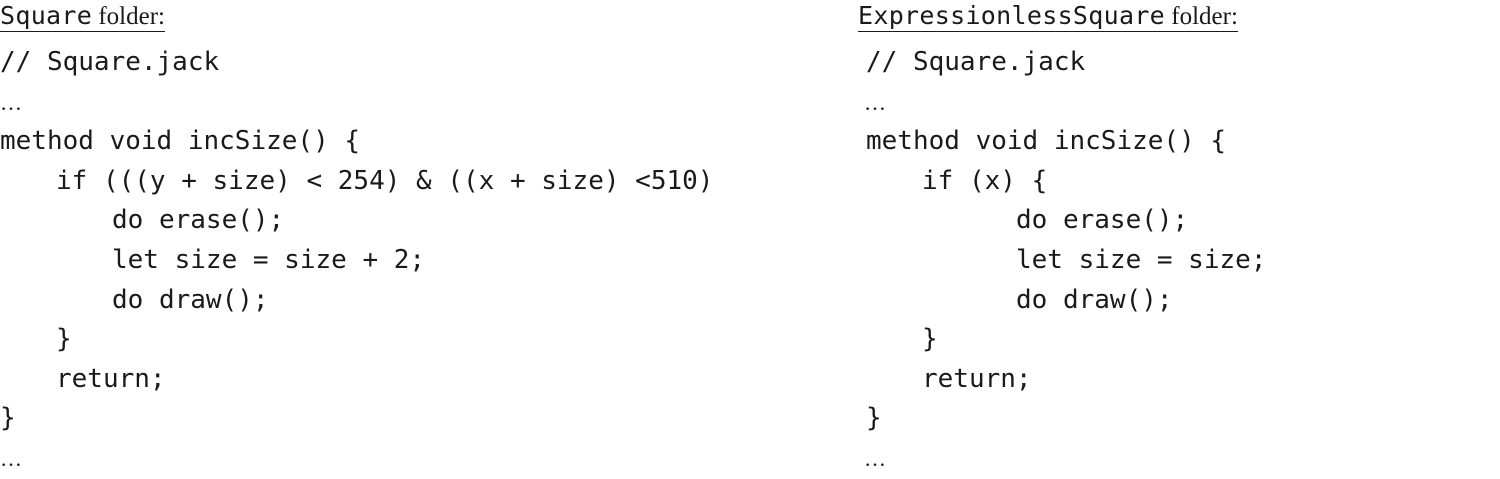 The width and height of the screenshot is (1500, 479). Describe the element at coordinates (976, 62) in the screenshot. I see `right-code-line: // Square.jack` at that location.